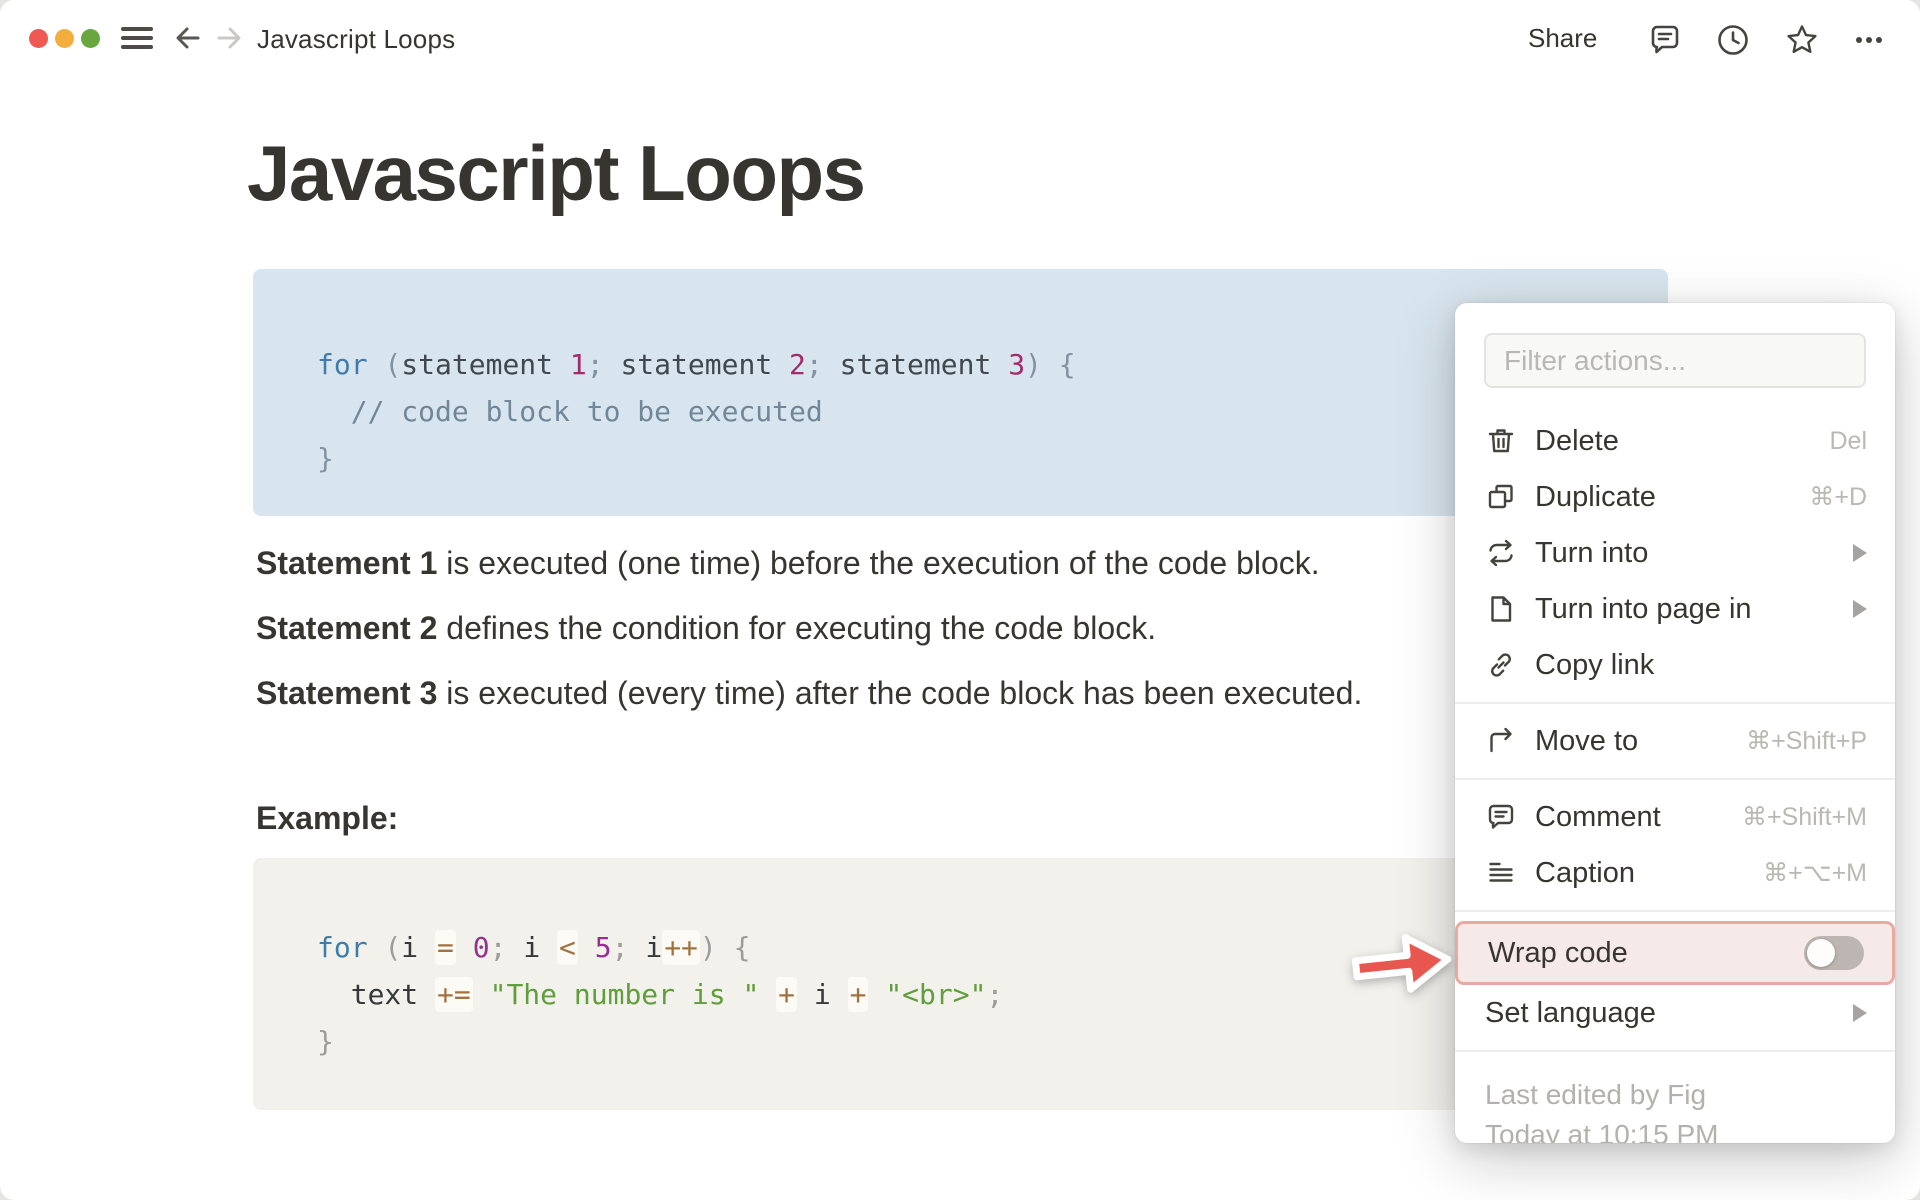 The image size is (1920, 1200). I want to click on menu-item-label: Caption, so click(1585, 872).